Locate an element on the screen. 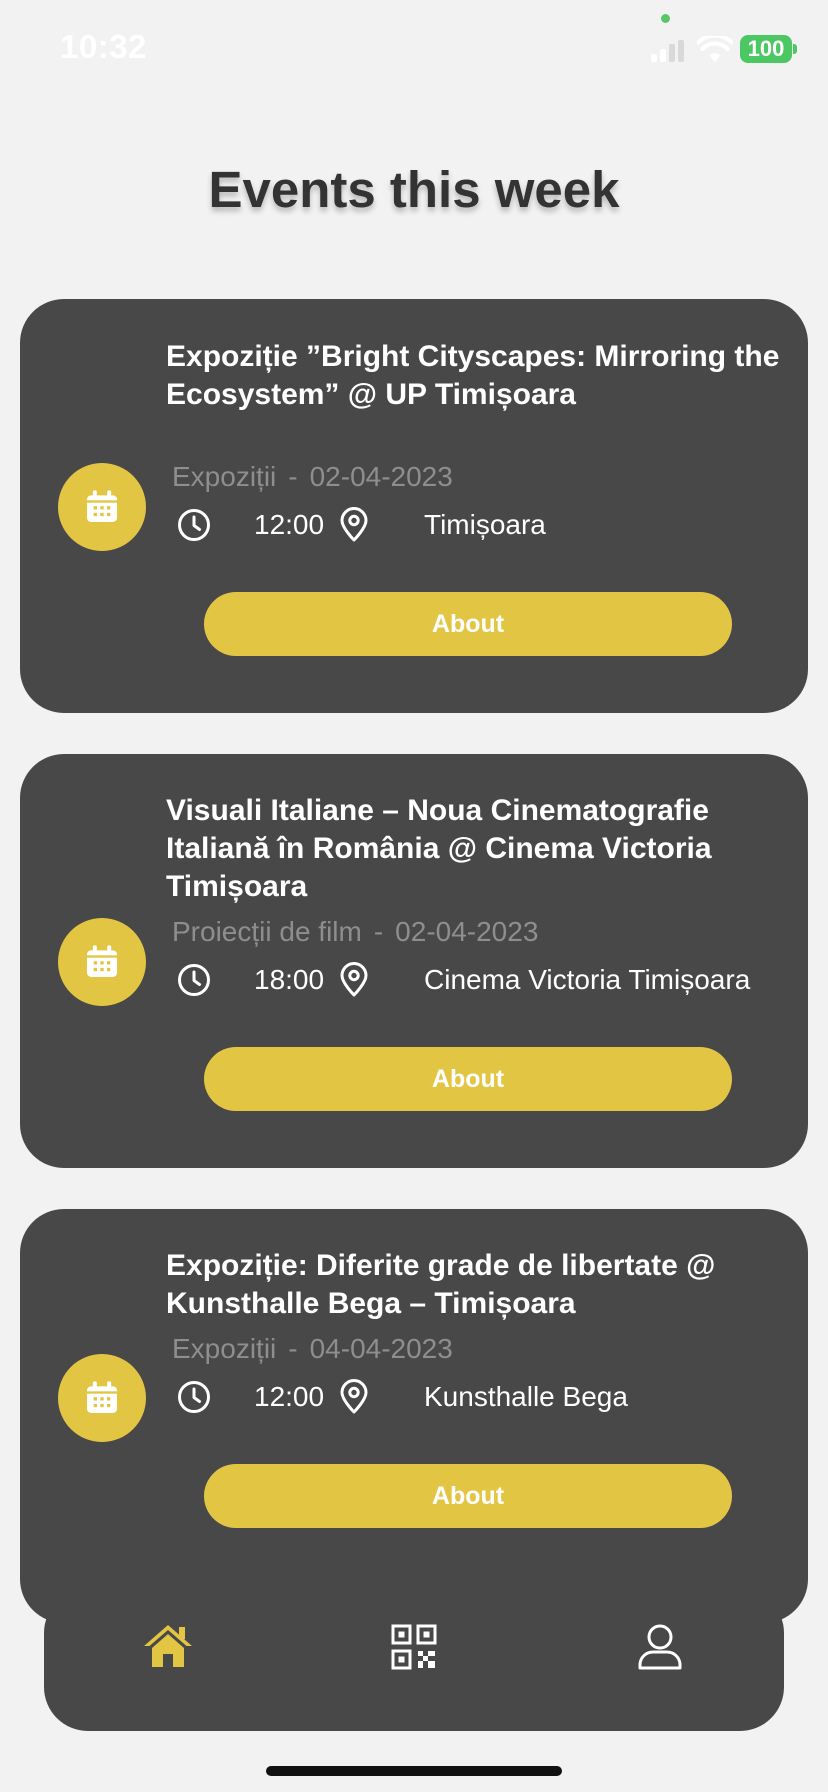 This screenshot has width=828, height=1792. wifi-icon is located at coordinates (715, 49).